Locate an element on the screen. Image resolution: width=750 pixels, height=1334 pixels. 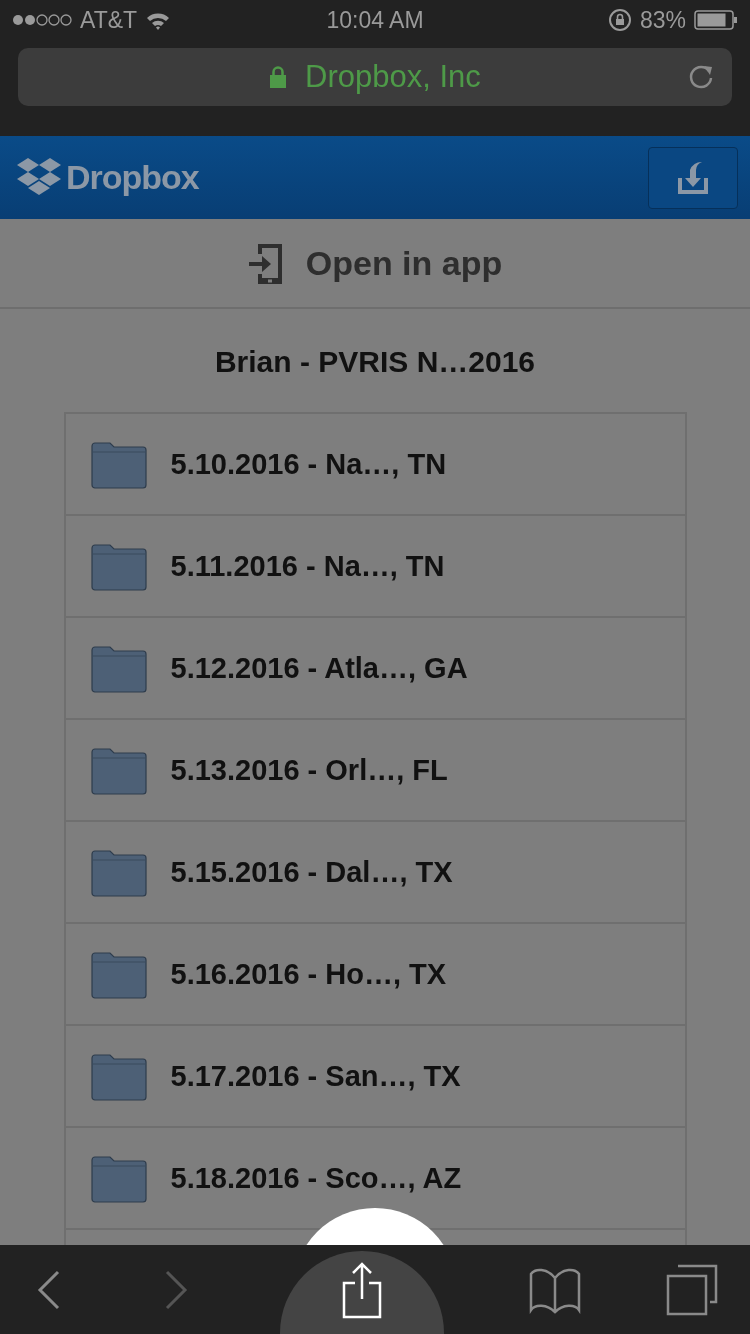
share-icon is located at coordinates (362, 1289).